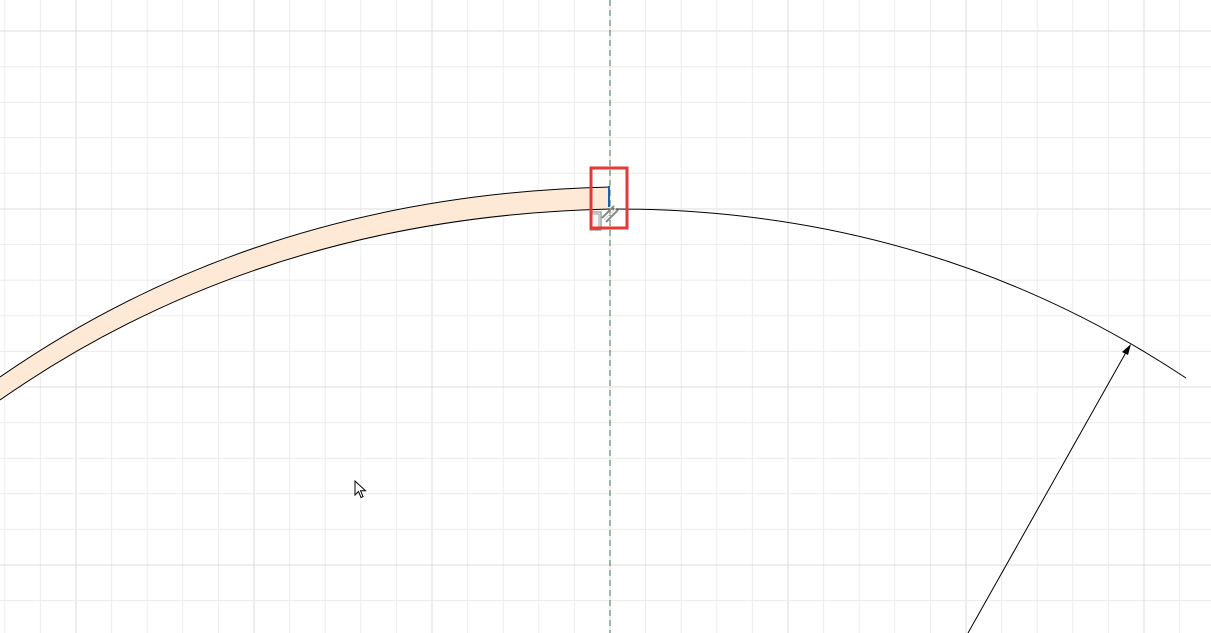 The image size is (1211, 633). Describe the element at coordinates (898, 293) in the screenshot. I see `sketch-arc` at that location.